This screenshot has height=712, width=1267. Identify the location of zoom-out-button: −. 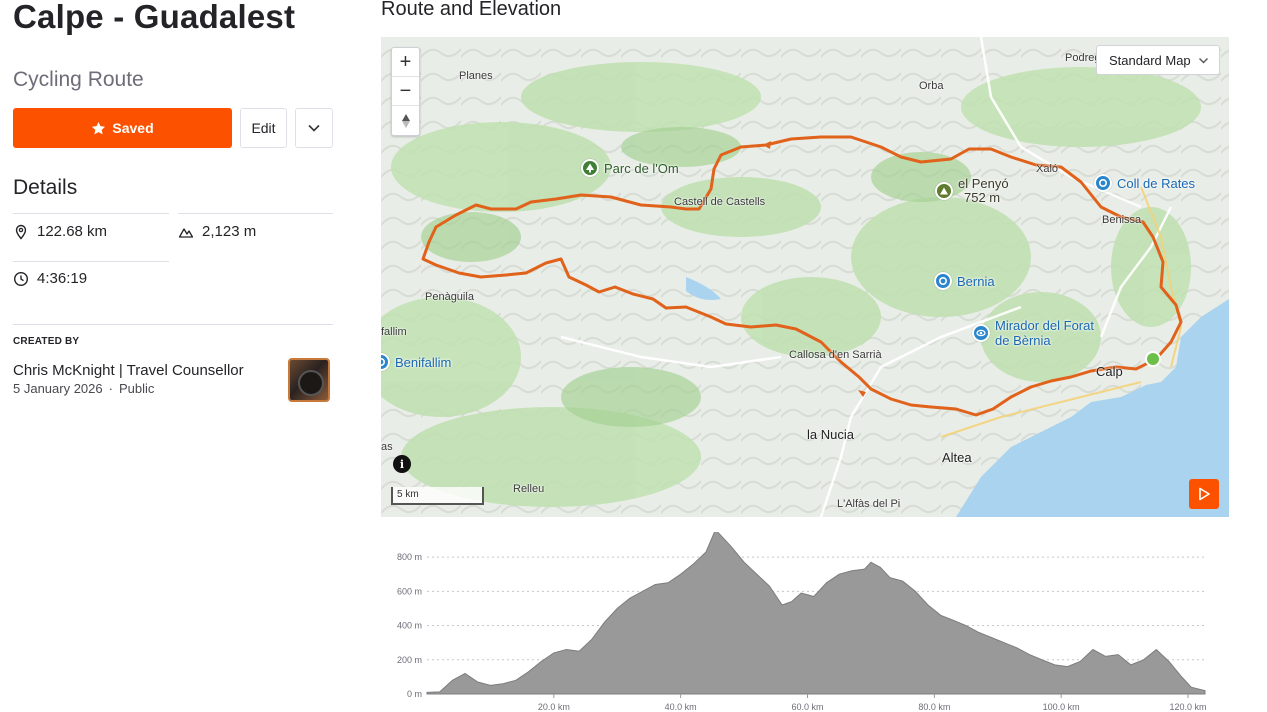
(405, 91).